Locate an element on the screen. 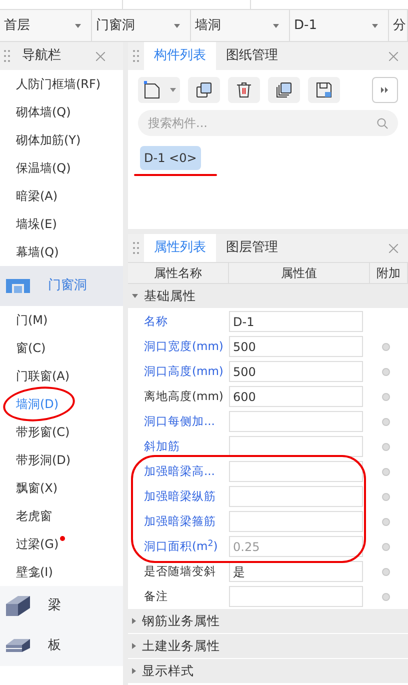  property-name: 备注 is located at coordinates (156, 596).